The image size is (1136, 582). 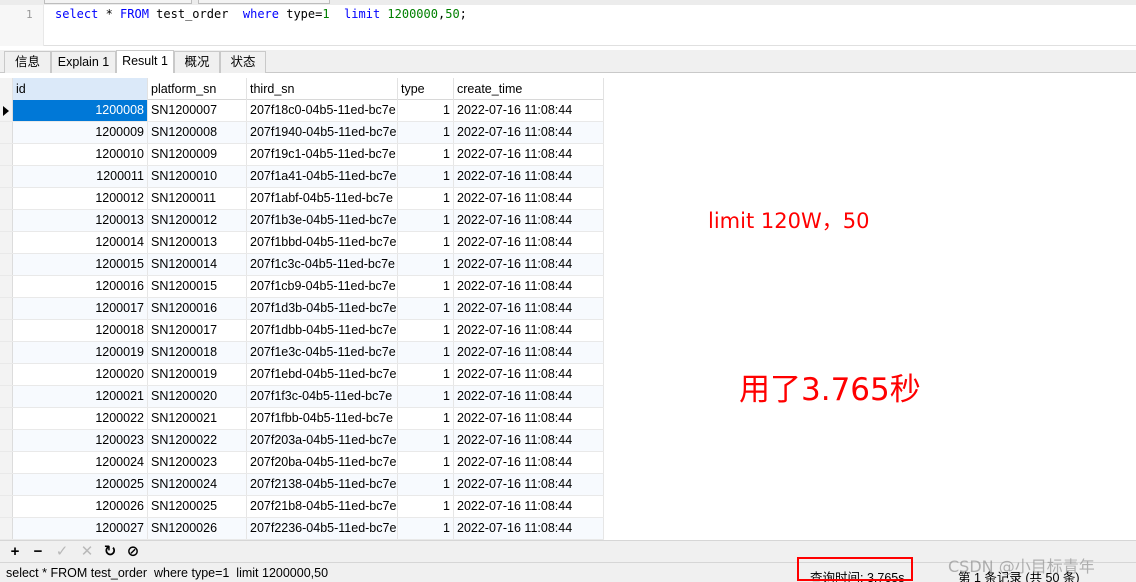 What do you see at coordinates (197, 418) in the screenshot?
I see `cell-platform-sn: SN1200021` at bounding box center [197, 418].